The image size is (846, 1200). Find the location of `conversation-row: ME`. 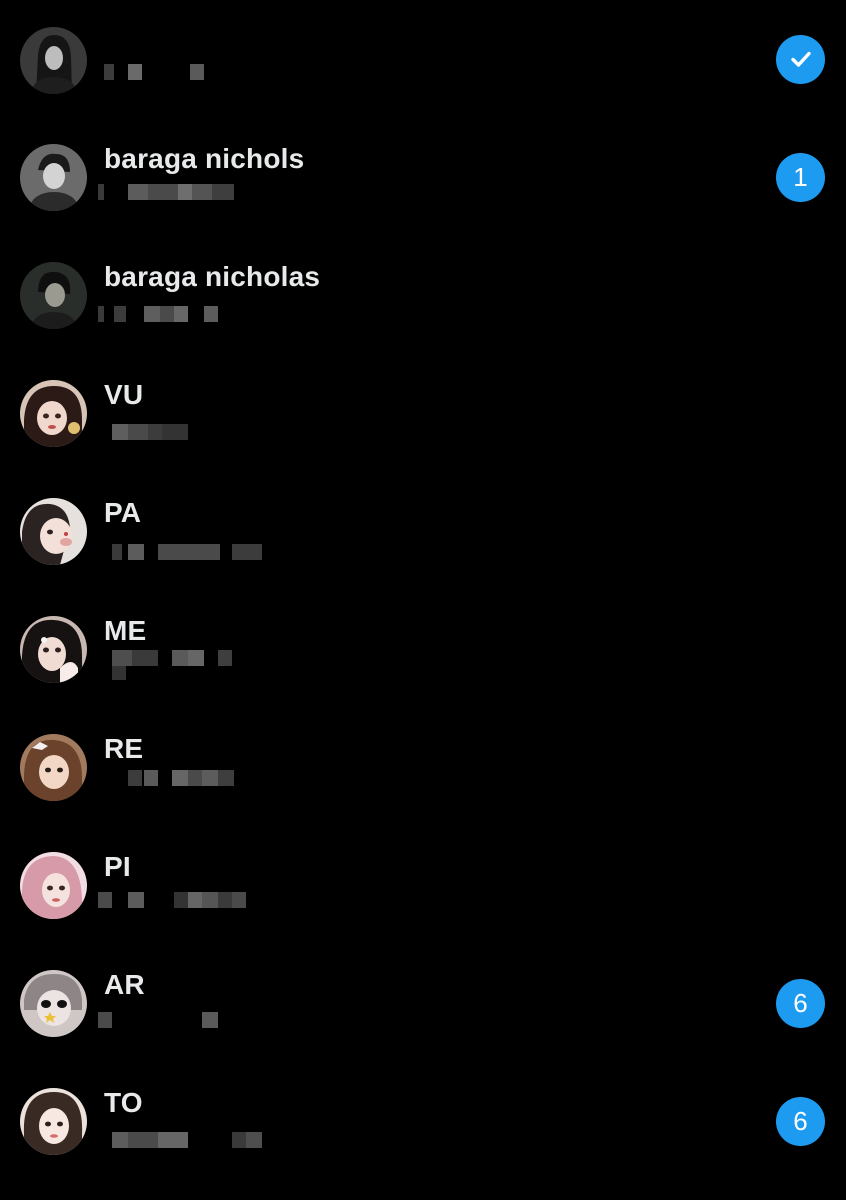

conversation-row: ME is located at coordinates (423, 649).